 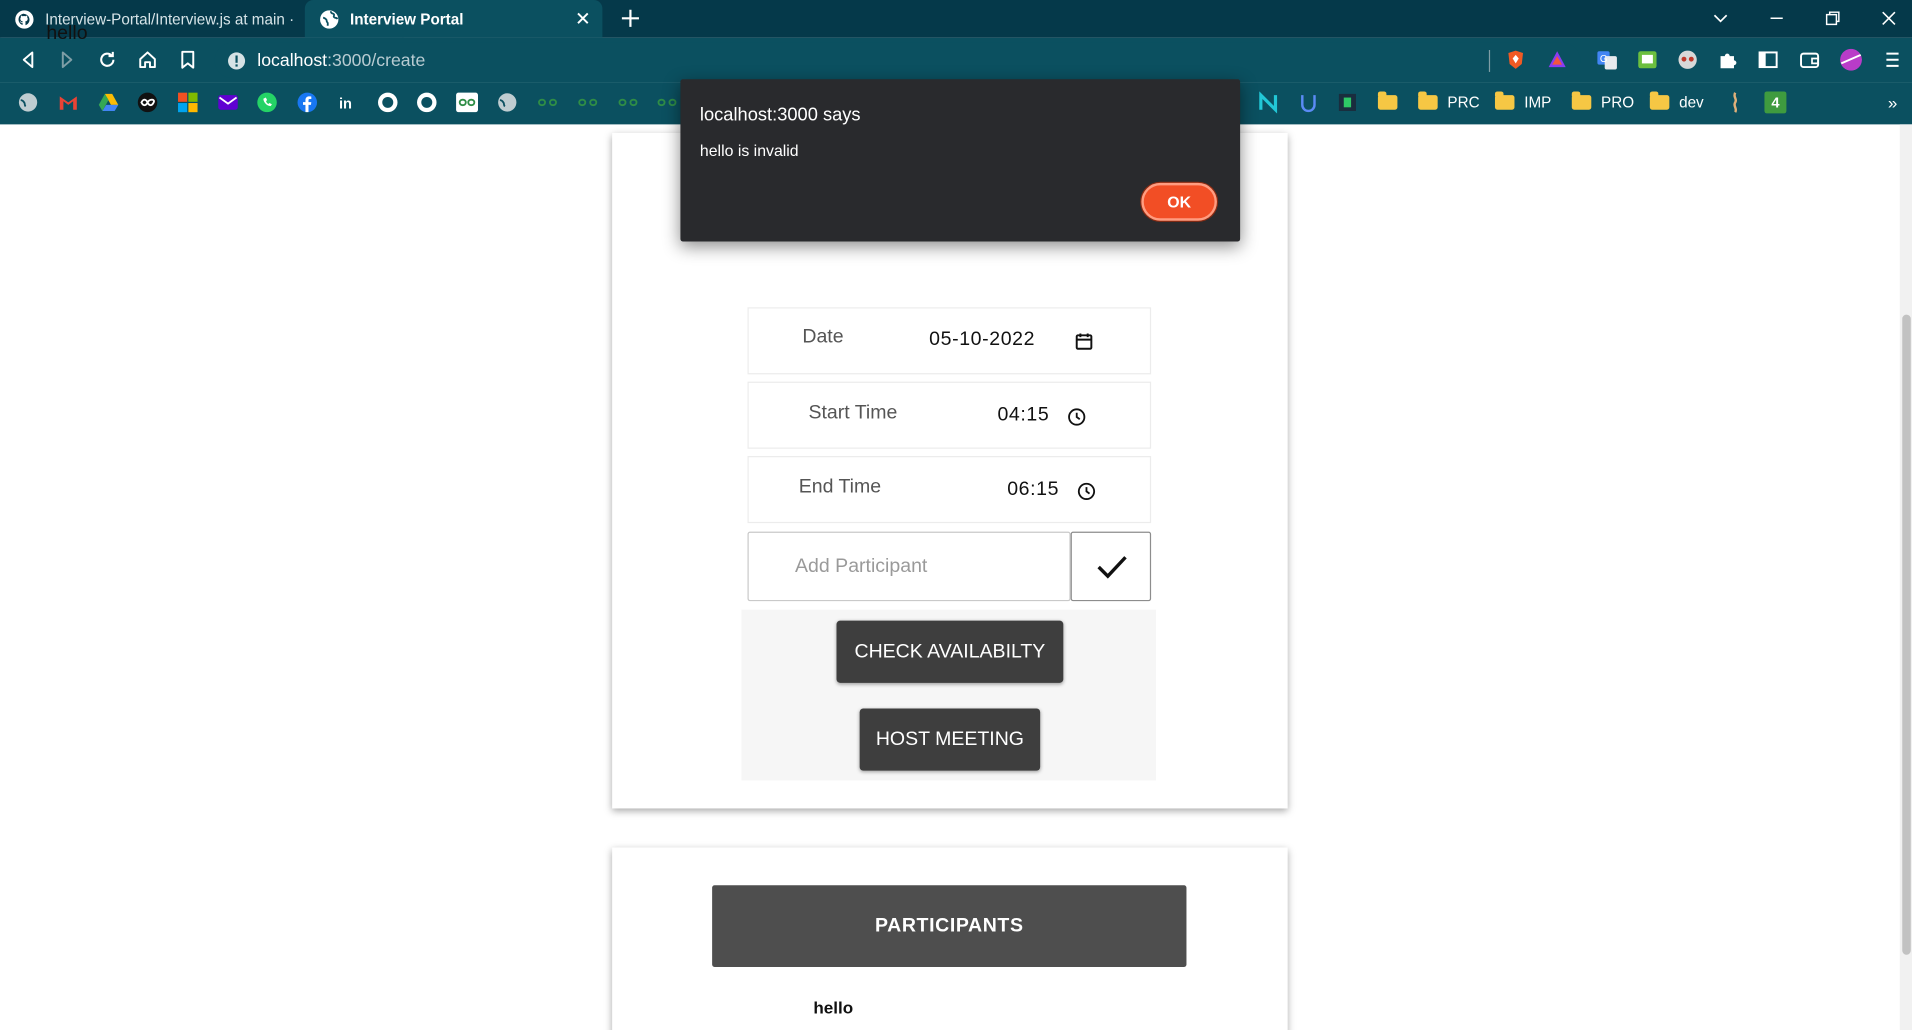 I want to click on codechef-icon, so click(x=1735, y=102).